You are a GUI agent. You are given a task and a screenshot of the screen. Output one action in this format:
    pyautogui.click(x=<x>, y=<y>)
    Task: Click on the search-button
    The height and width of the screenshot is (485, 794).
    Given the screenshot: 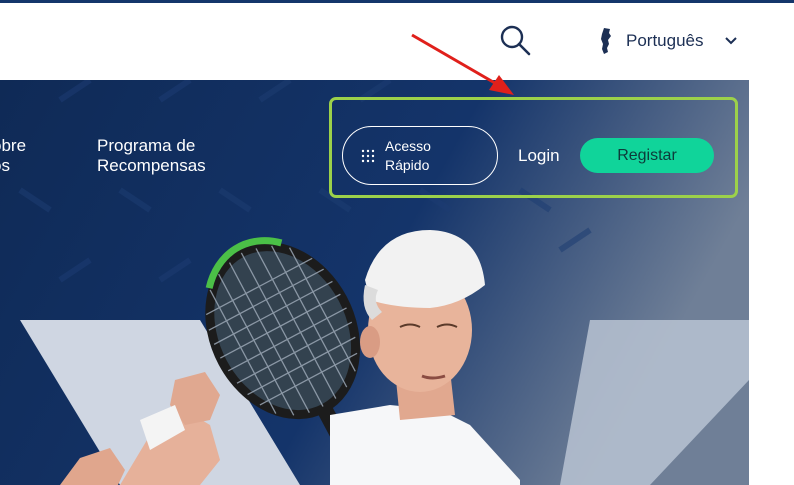 What is the action you would take?
    pyautogui.click(x=516, y=40)
    